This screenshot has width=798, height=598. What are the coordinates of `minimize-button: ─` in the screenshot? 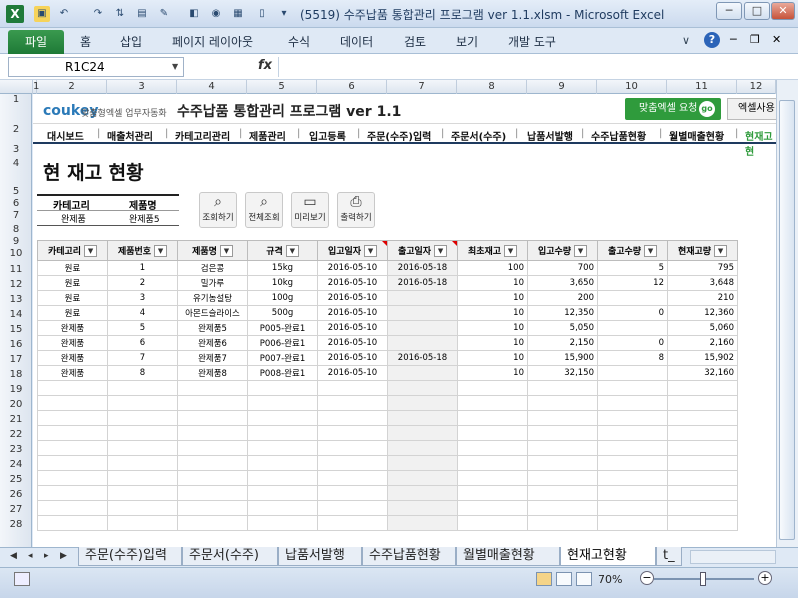 It's located at (729, 11).